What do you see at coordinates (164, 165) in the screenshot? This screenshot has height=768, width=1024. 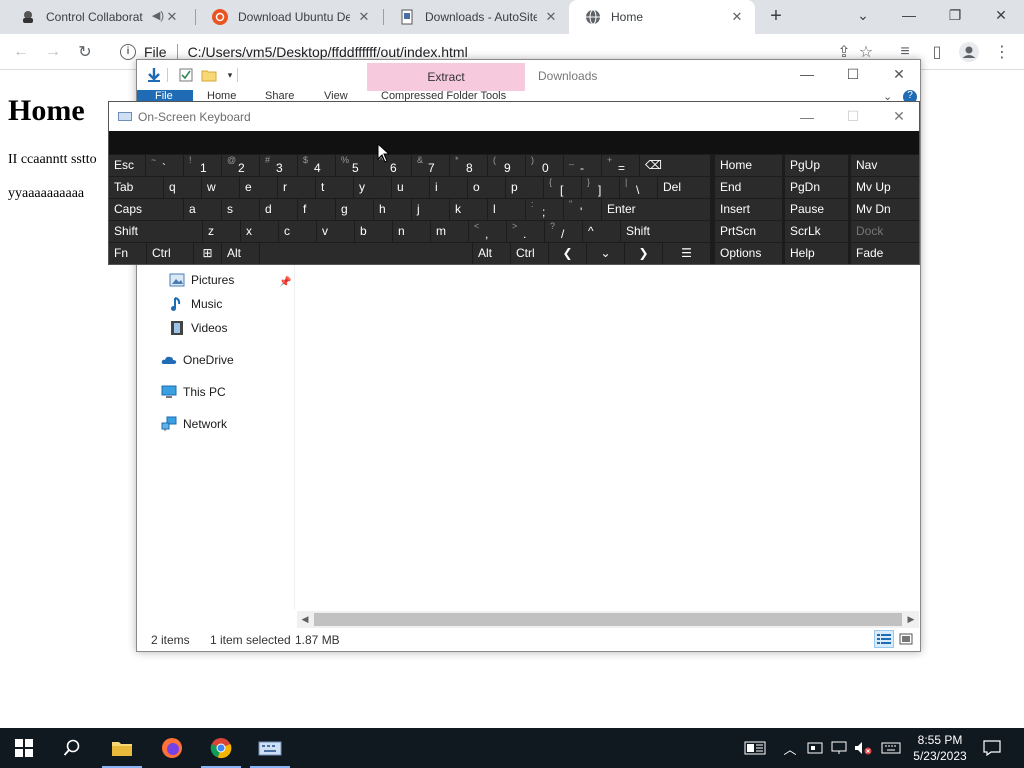 I see `key-`: ~ `` at bounding box center [164, 165].